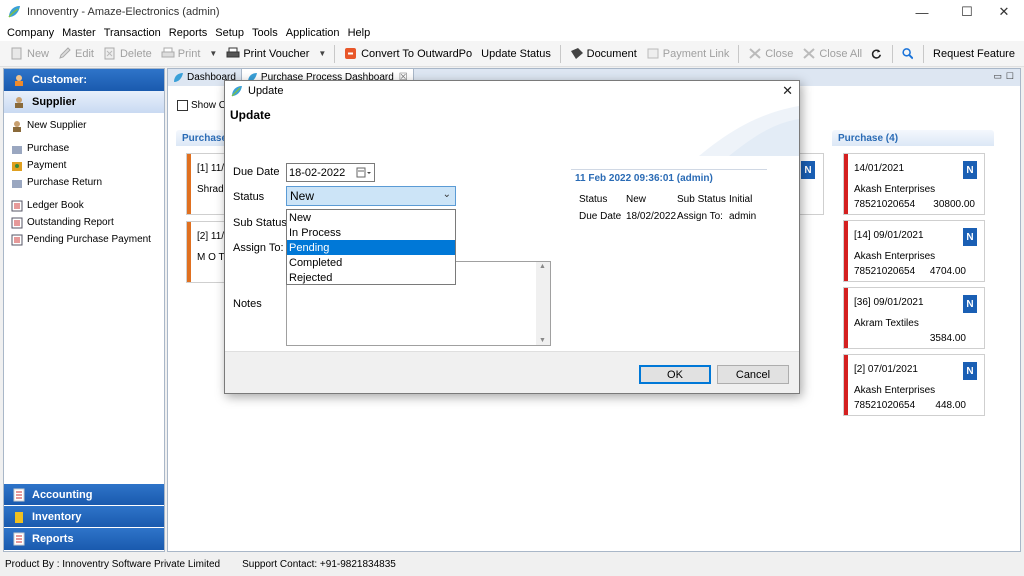  I want to click on menu-reports: Reports, so click(188, 33).